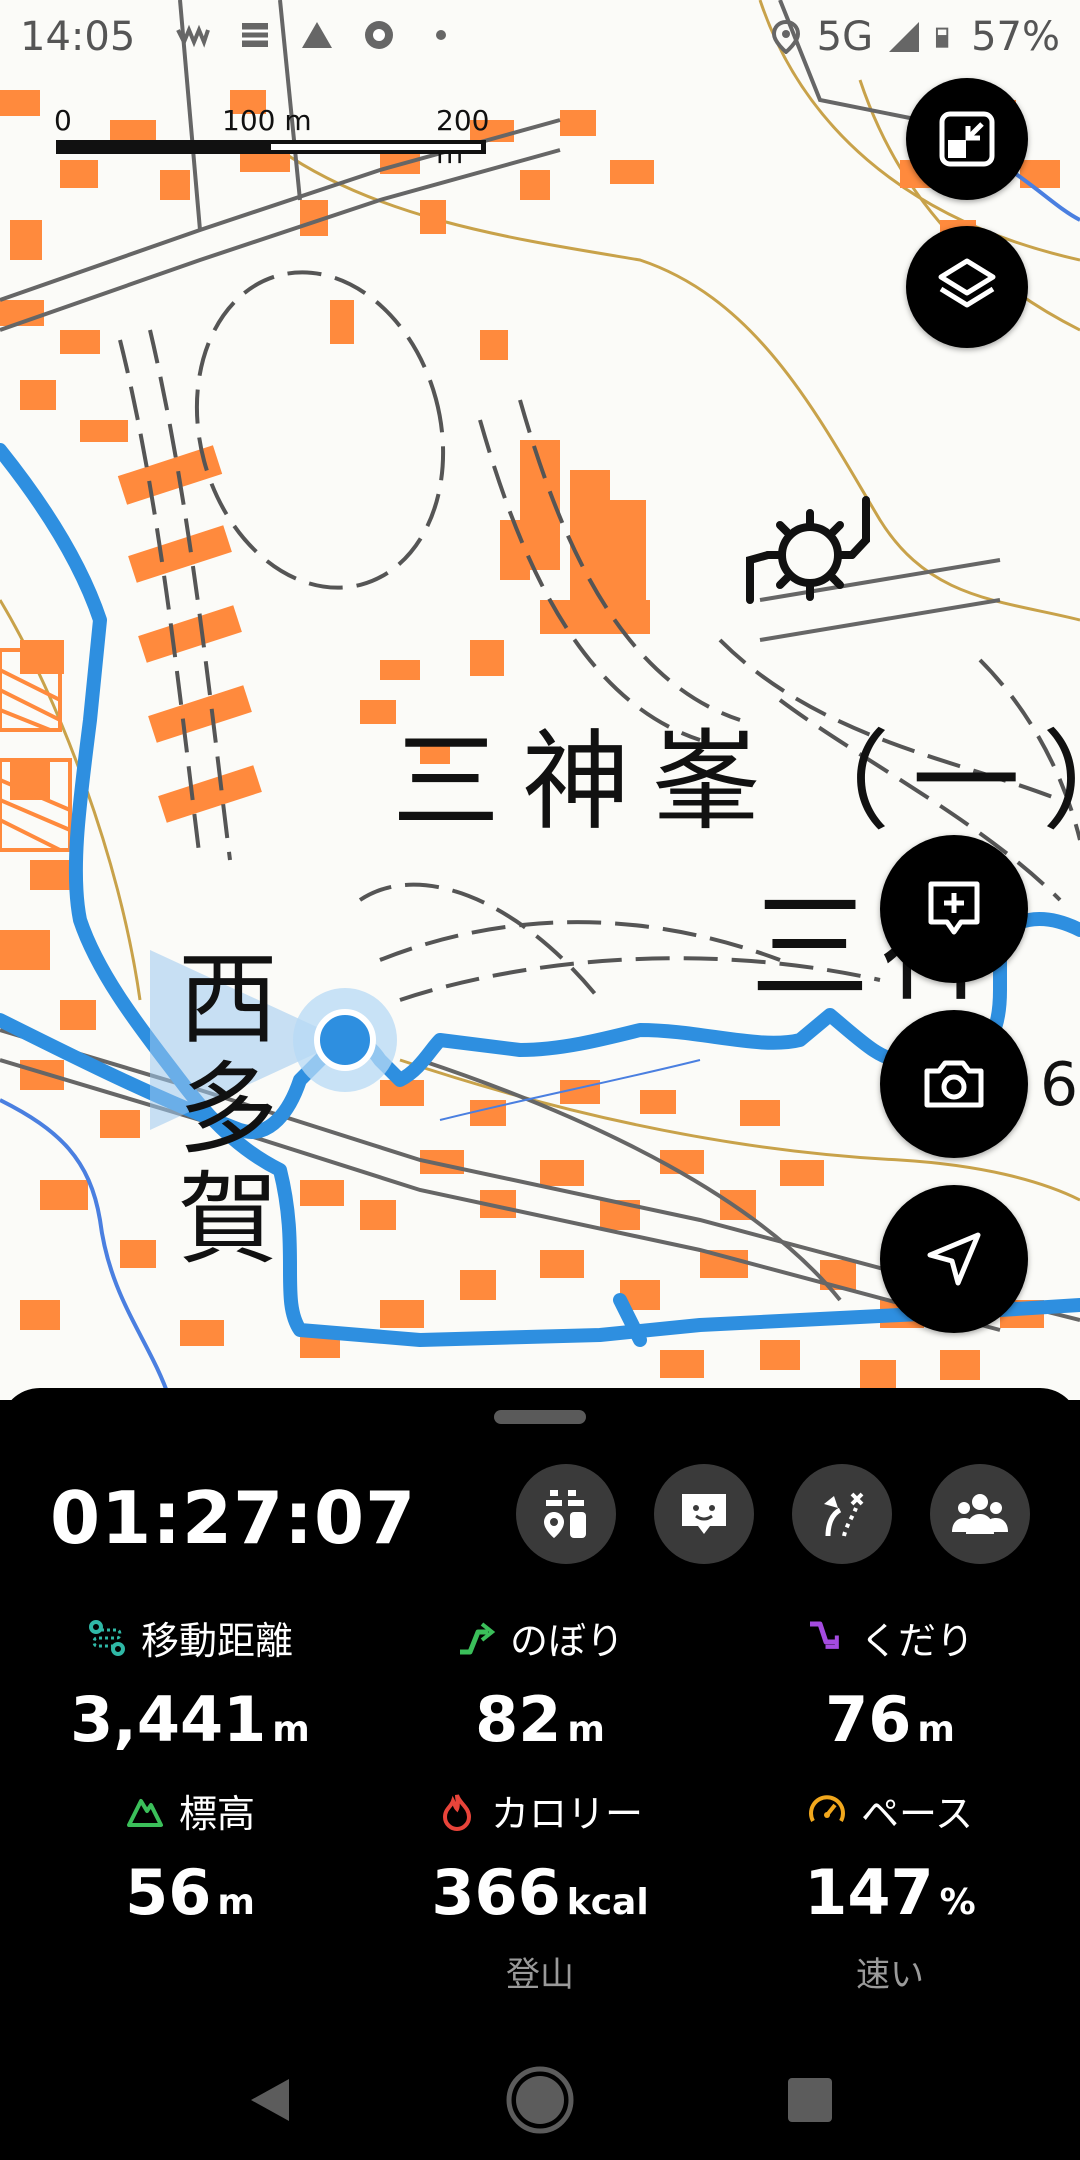 Image resolution: width=1080 pixels, height=2160 pixels. Describe the element at coordinates (518, 1719) in the screenshot. I see `stat-ascent-value: 82` at that location.